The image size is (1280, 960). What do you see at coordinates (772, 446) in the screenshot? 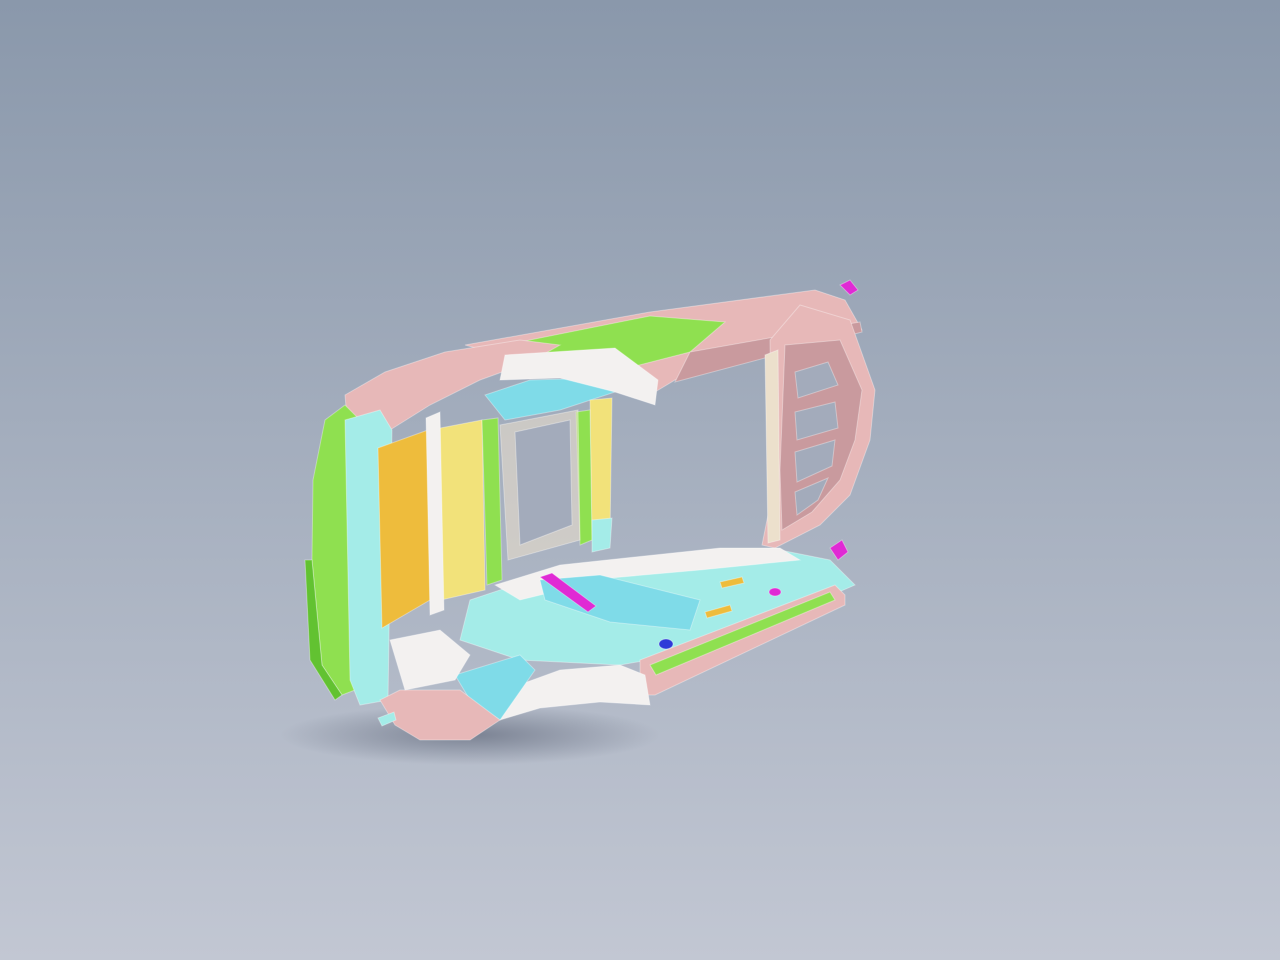
I see `rear-pillar-accent` at bounding box center [772, 446].